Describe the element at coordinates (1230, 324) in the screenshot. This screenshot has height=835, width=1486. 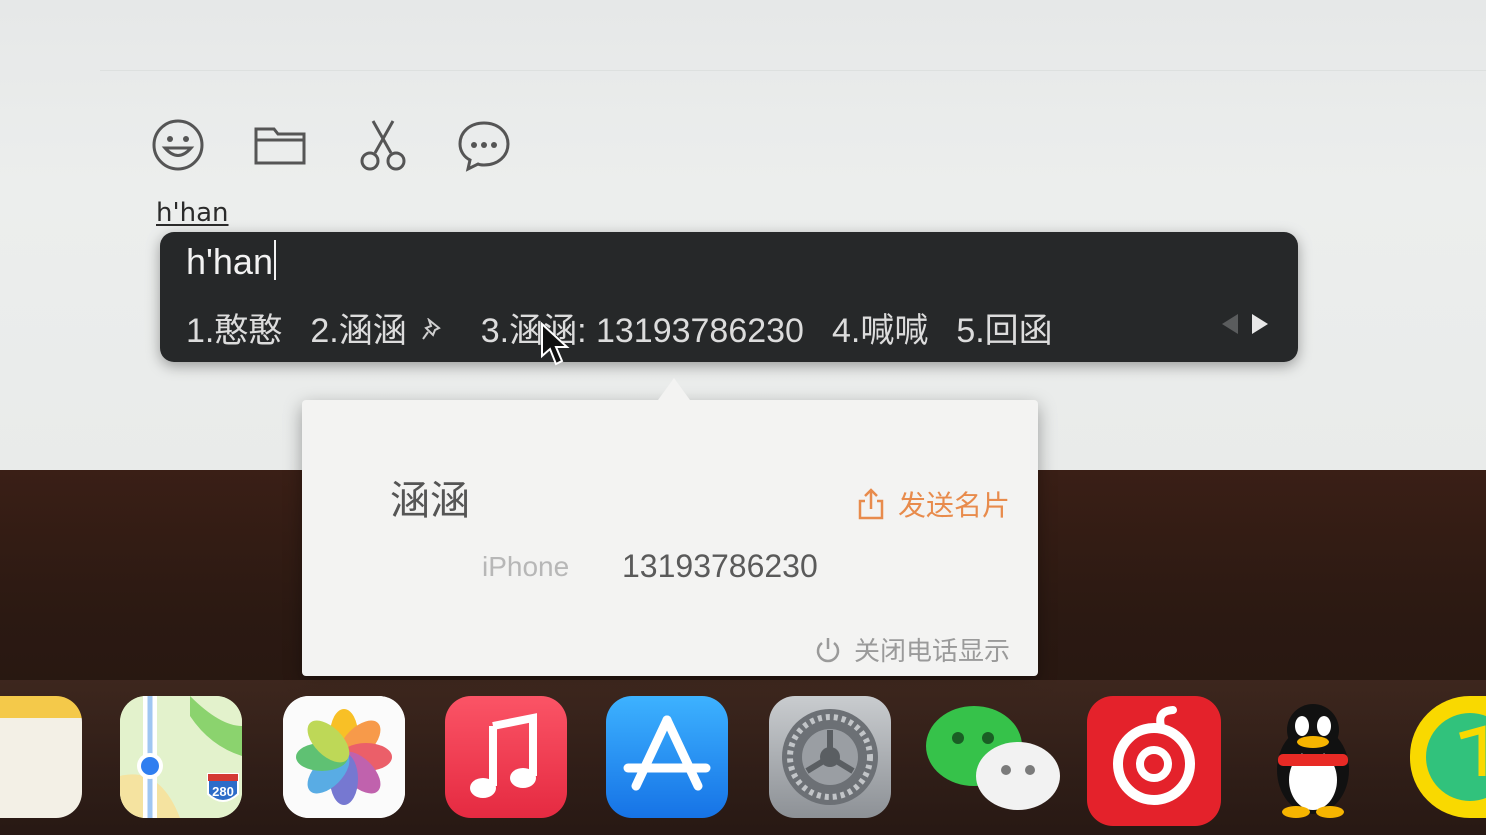
I see `previous-page-icon` at that location.